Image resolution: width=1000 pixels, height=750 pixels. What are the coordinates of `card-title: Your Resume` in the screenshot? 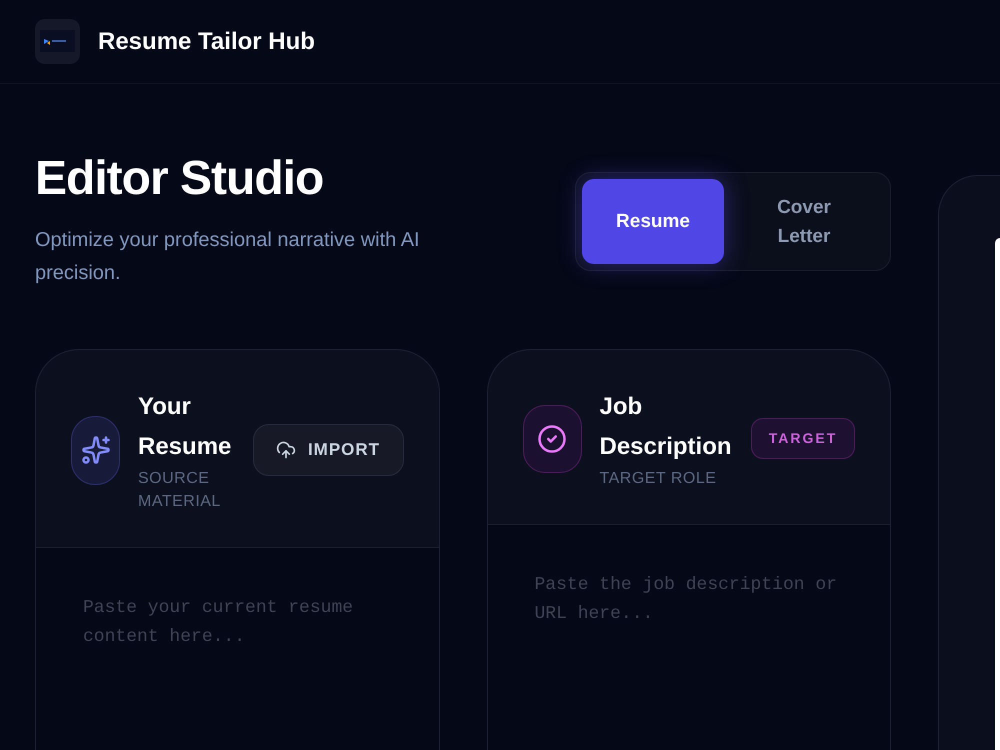 It's located at (185, 427).